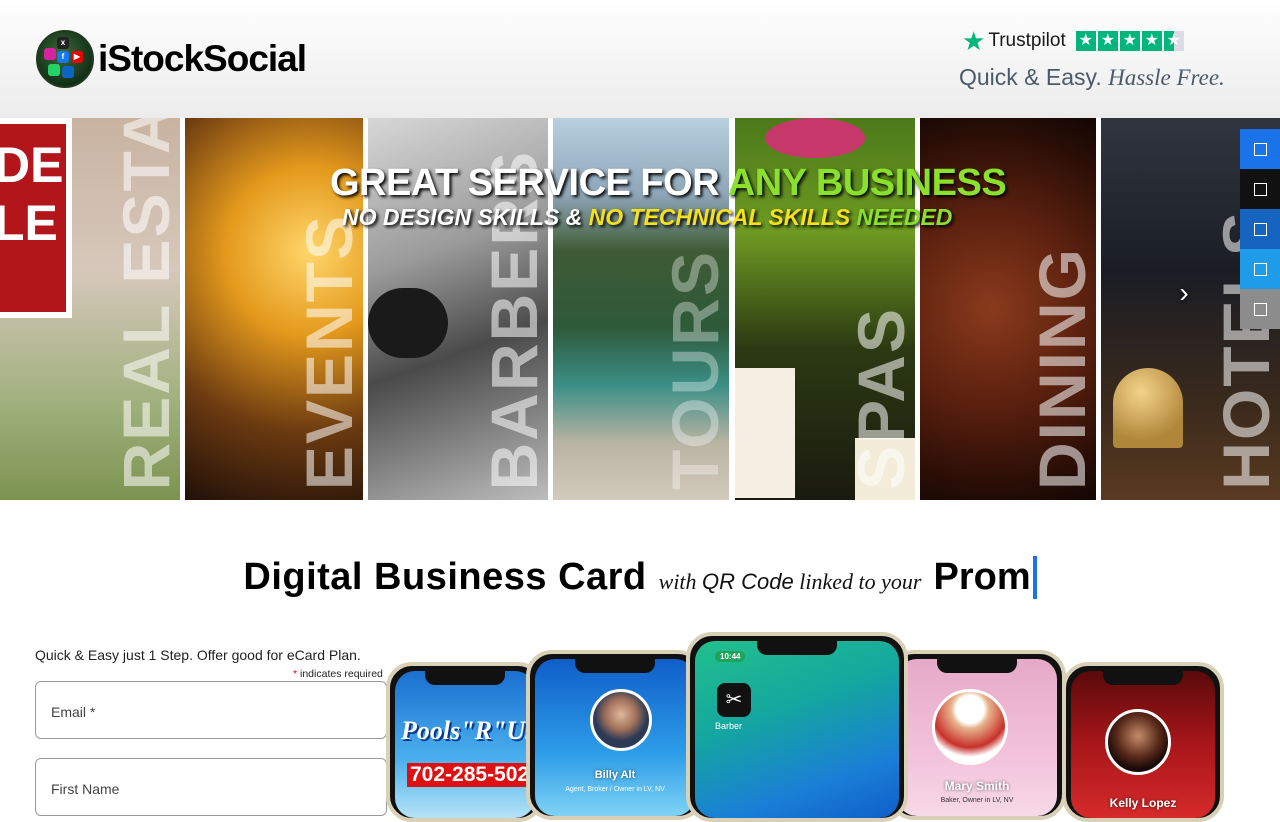 This screenshot has height=822, width=1280. I want to click on panel-word: TOURS, so click(693, 370).